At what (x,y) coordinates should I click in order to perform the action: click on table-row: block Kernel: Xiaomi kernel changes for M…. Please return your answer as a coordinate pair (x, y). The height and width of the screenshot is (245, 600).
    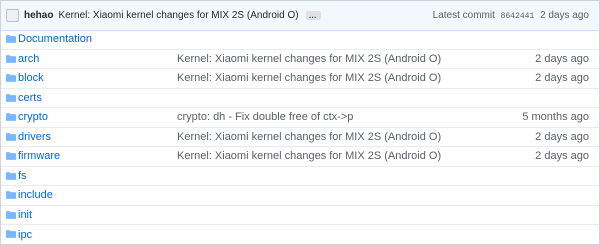
    Looking at the image, I should click on (300, 79).